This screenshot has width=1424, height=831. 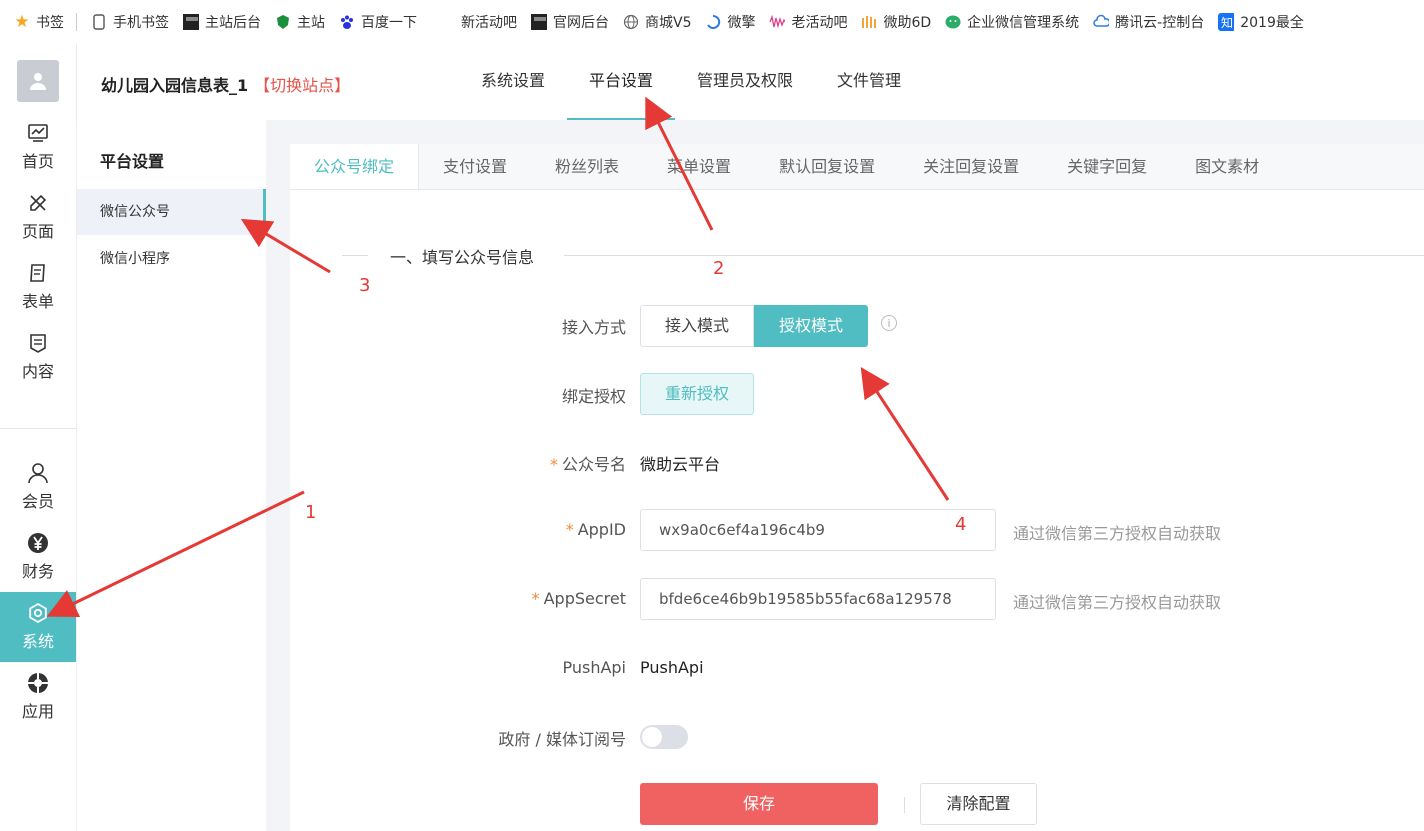 What do you see at coordinates (1012, 22) in the screenshot?
I see `bookmark-item: 企业微信管理系统` at bounding box center [1012, 22].